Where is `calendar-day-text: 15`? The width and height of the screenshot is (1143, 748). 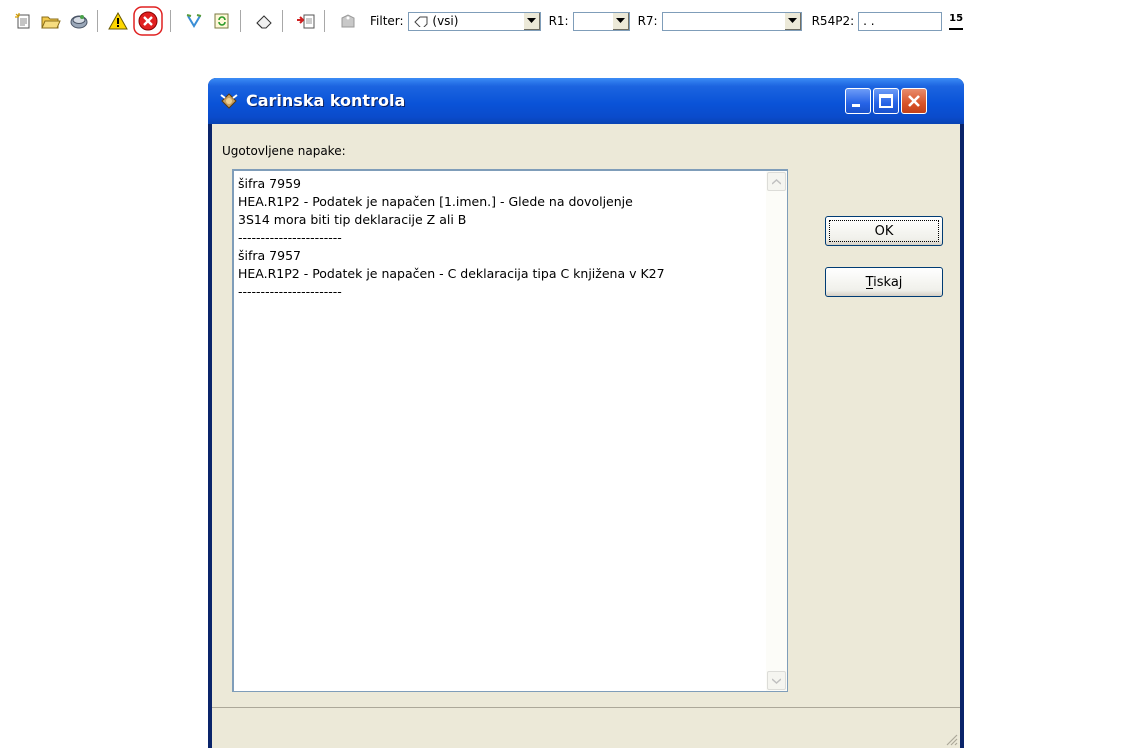
calendar-day-text: 15 is located at coordinates (956, 18).